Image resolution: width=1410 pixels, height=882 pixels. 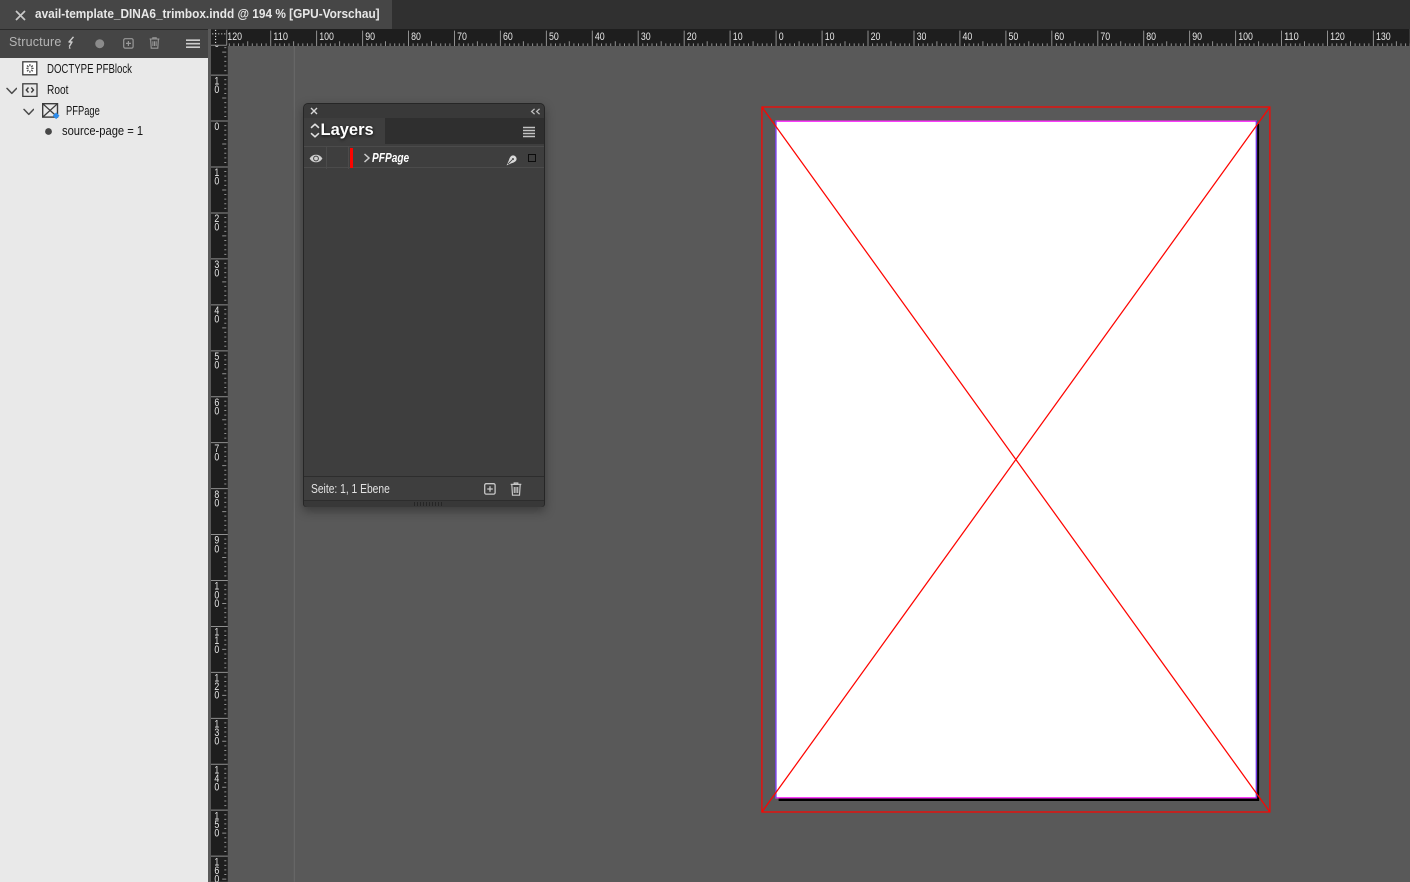 I want to click on svg-text: 130, so click(x=1383, y=37).